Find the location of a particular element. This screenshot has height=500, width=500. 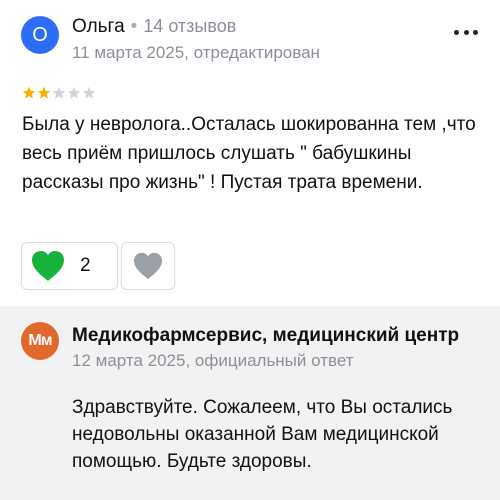

reviews-count: 14 отзывов is located at coordinates (190, 26).